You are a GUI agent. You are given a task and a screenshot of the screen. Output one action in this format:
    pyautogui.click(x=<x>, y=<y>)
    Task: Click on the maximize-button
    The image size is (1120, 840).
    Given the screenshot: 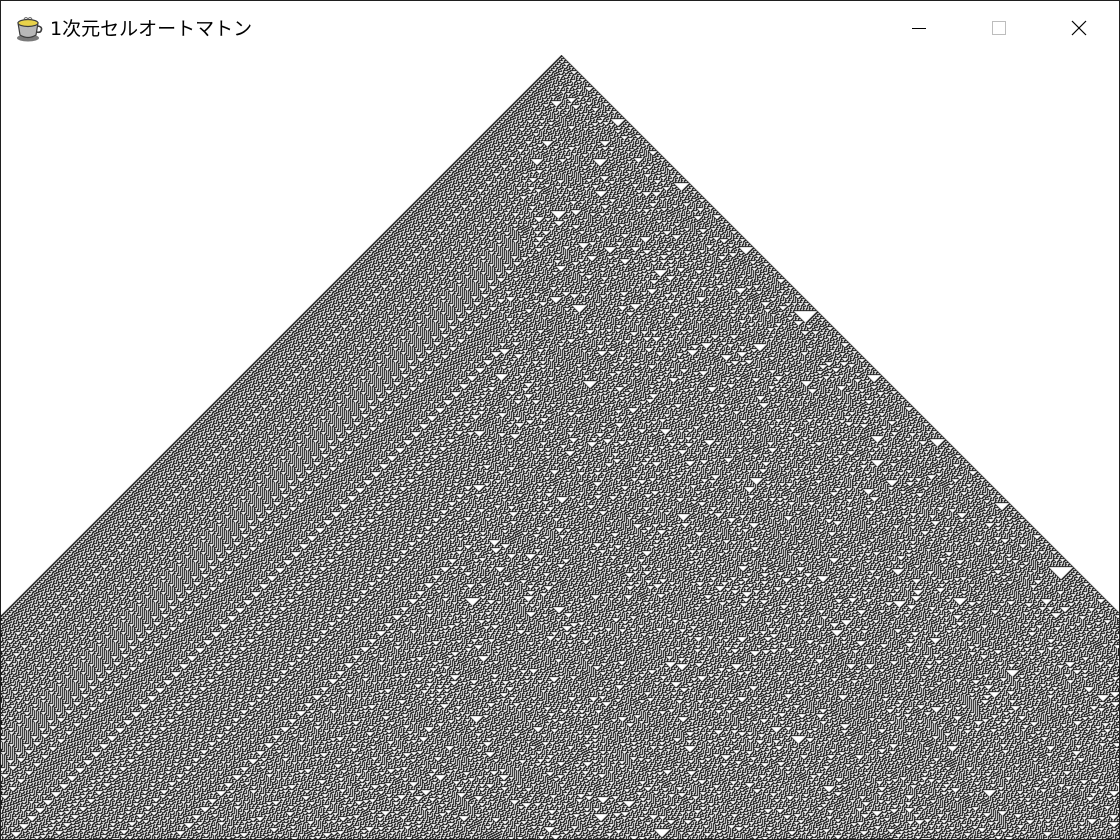 What is the action you would take?
    pyautogui.click(x=999, y=28)
    